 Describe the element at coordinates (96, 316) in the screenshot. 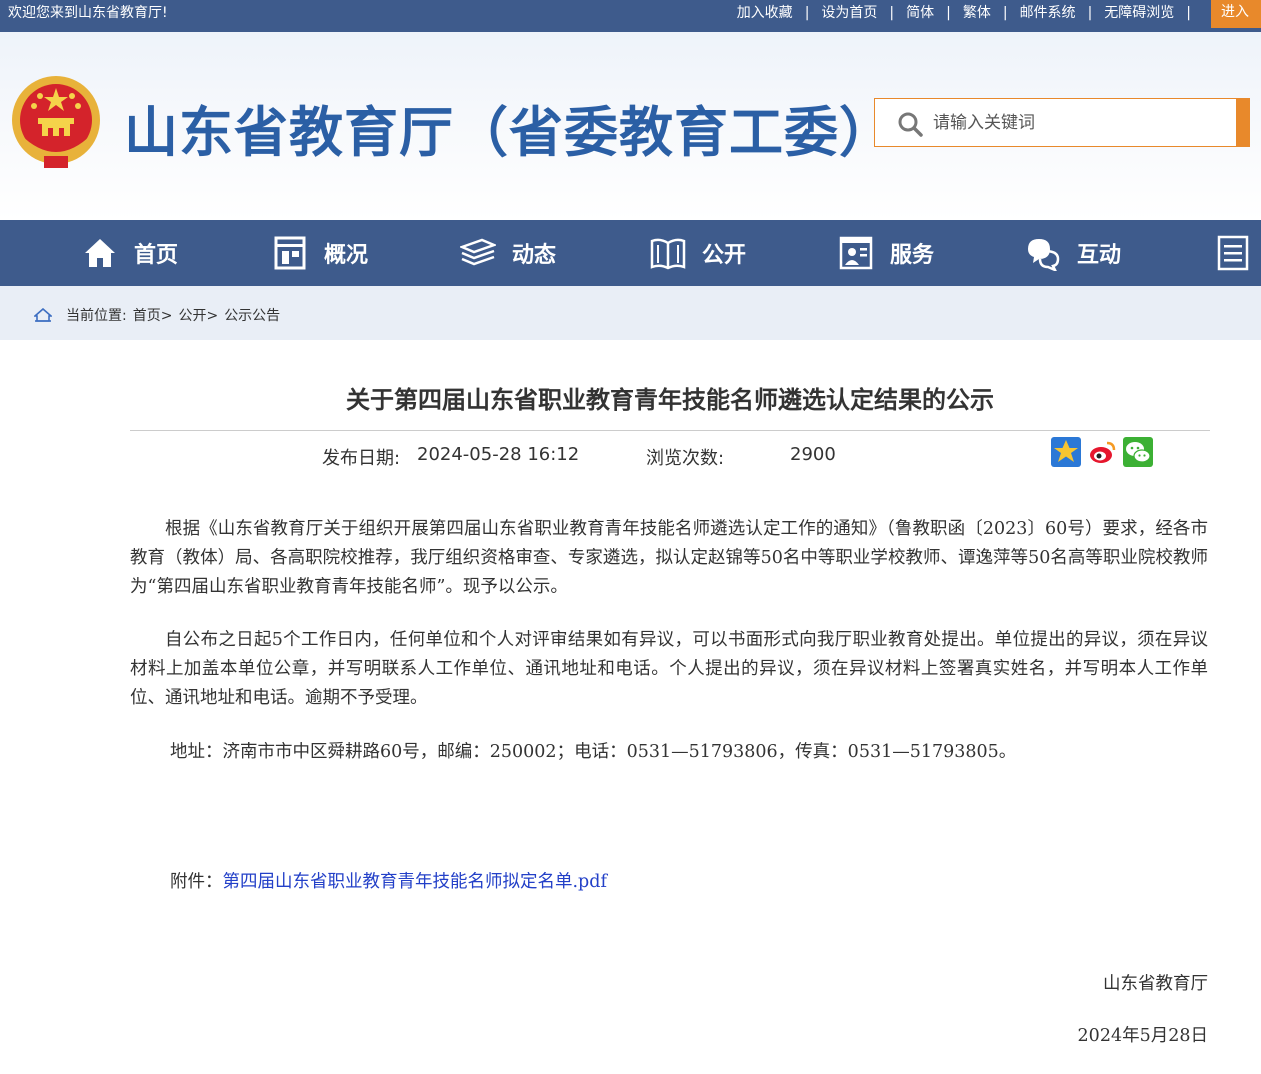

I see `breadcrumb-label: 当前位置:` at that location.